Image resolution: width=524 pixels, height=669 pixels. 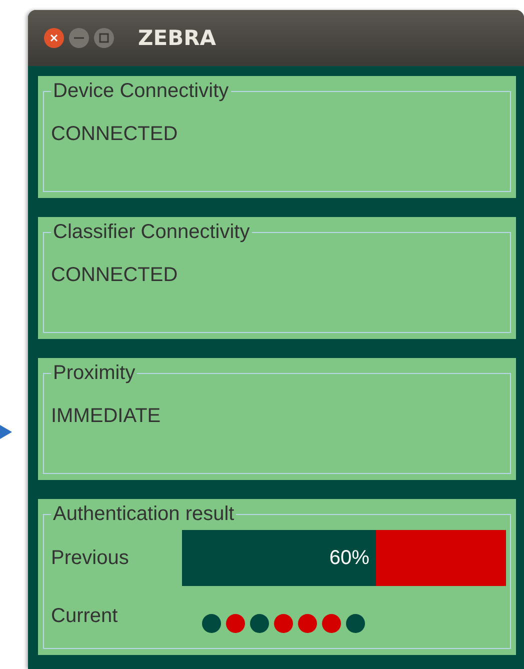 I want to click on close-icon, so click(x=54, y=38).